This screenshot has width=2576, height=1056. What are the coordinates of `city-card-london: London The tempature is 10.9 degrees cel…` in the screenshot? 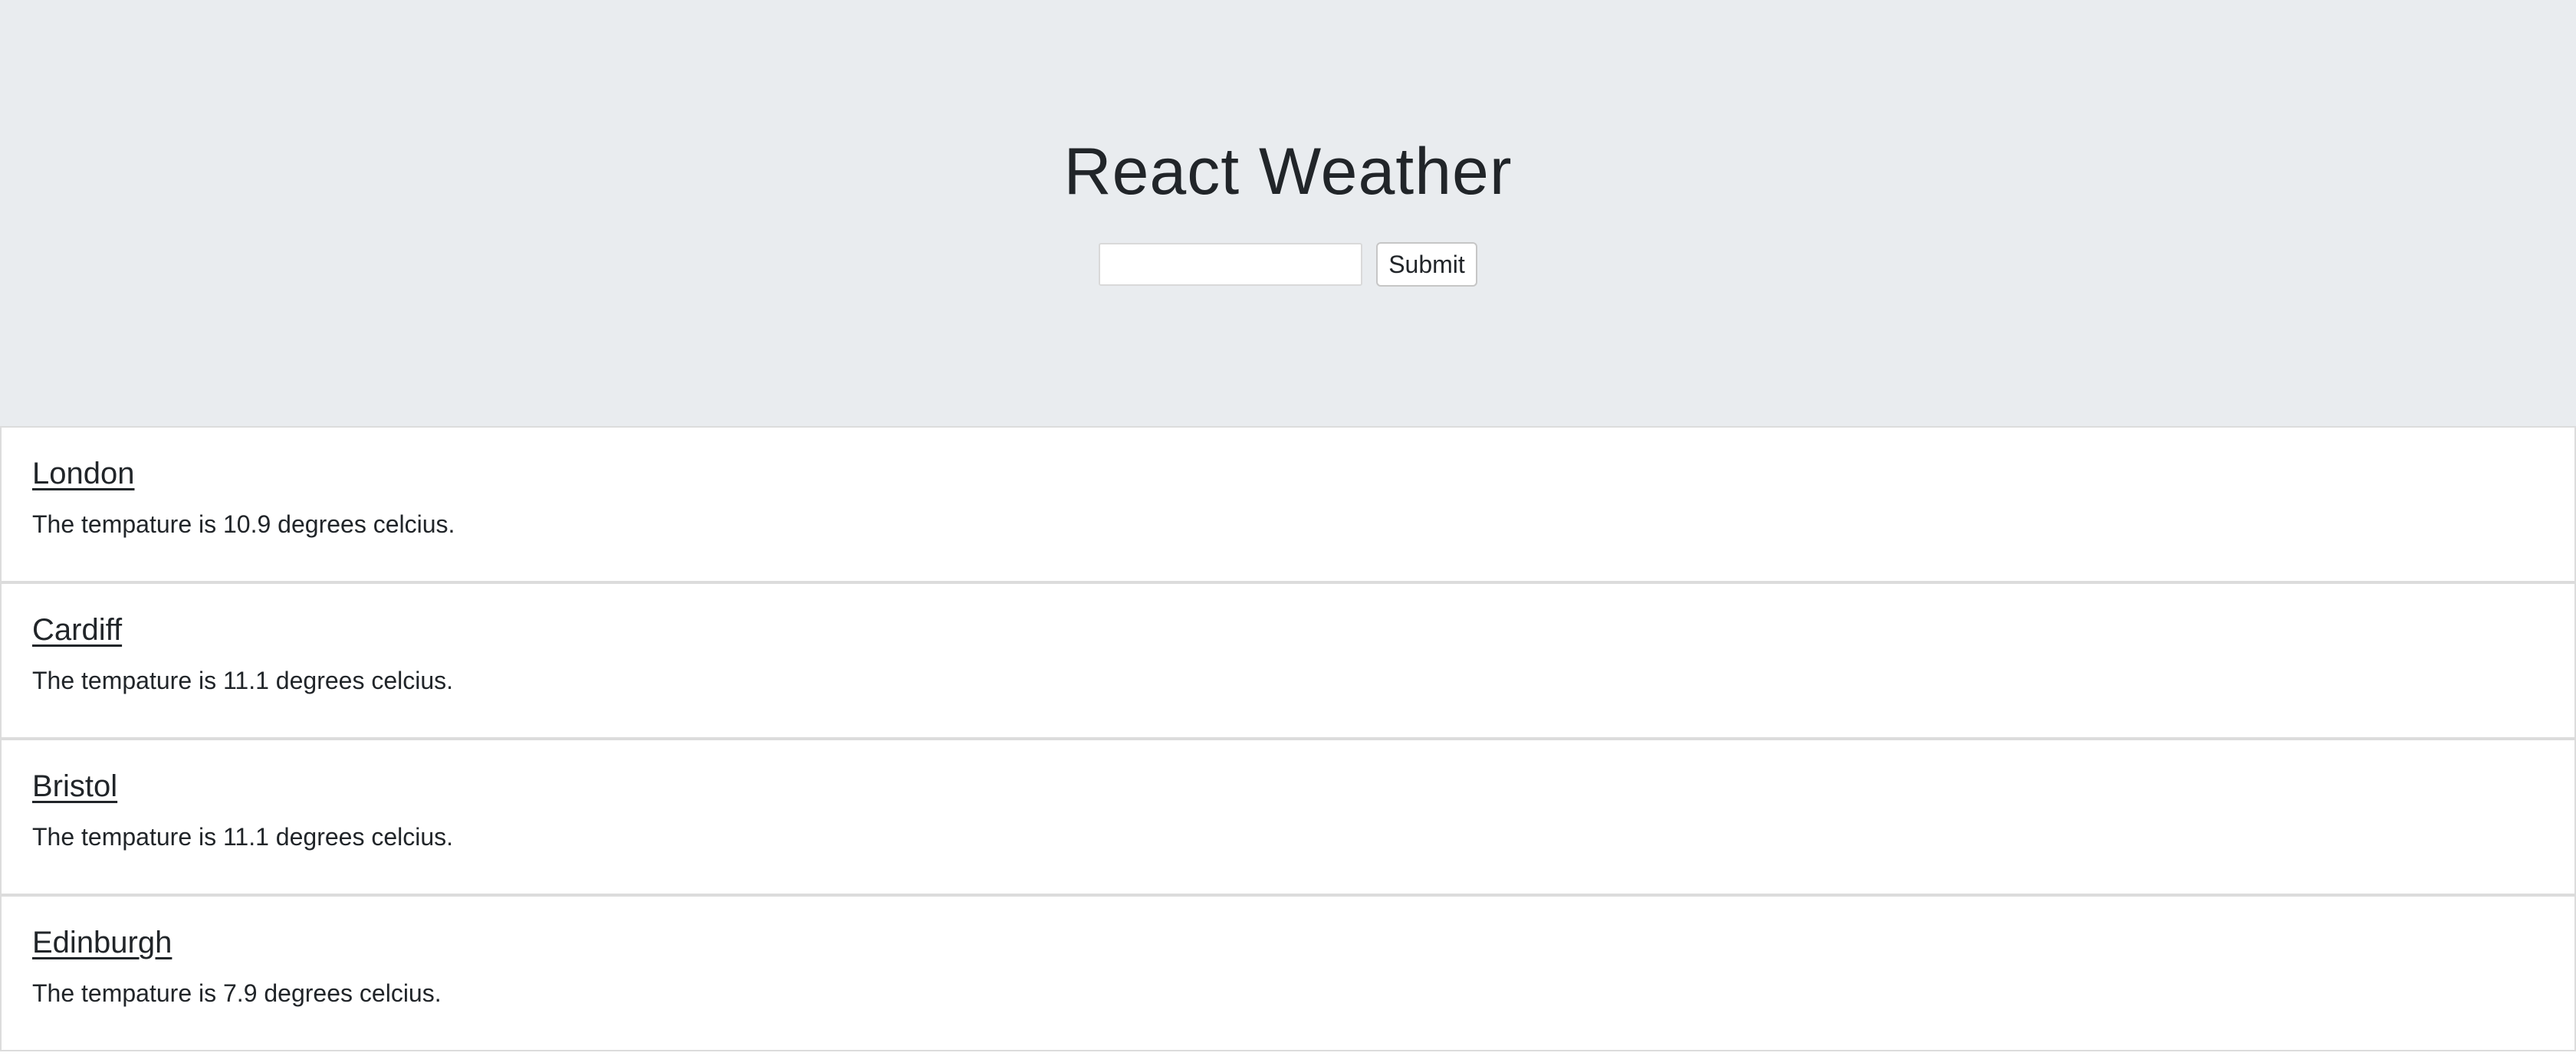 It's located at (1288, 504).